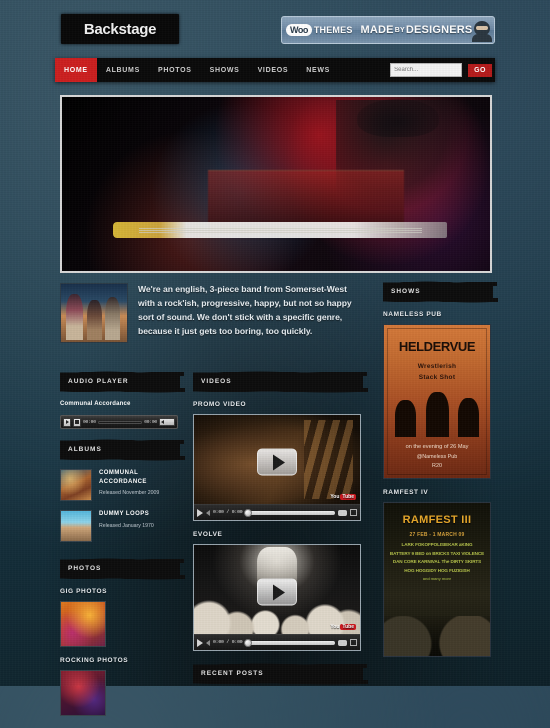 The image size is (550, 728). Describe the element at coordinates (280, 382) in the screenshot. I see `widget-title-videos: VIDEOS` at that location.